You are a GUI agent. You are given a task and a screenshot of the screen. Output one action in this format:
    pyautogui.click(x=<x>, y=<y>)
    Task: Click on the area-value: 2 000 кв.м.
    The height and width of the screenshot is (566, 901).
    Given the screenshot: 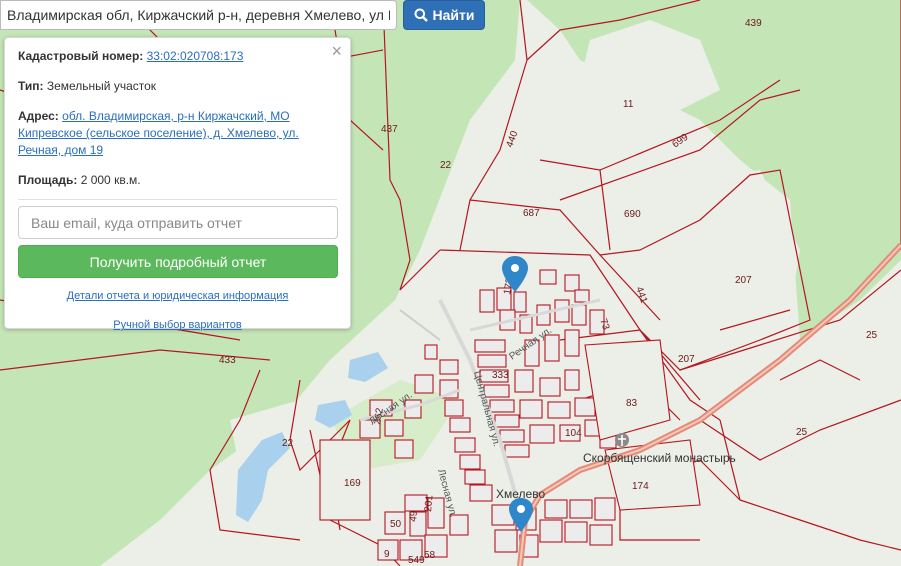 What is the action you would take?
    pyautogui.click(x=110, y=180)
    